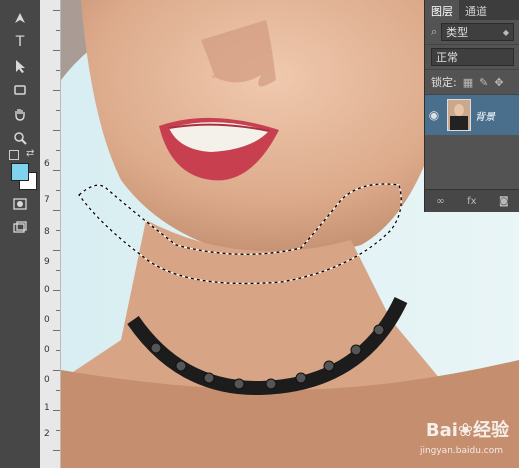 The image size is (519, 468). I want to click on mask-icon: ◙, so click(504, 201).